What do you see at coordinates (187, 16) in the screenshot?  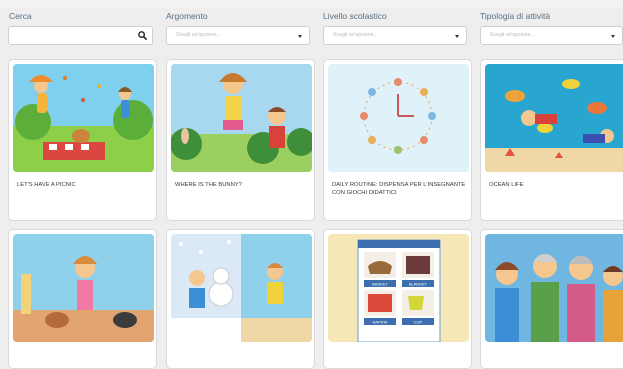 I see `topic-label: Argomento` at bounding box center [187, 16].